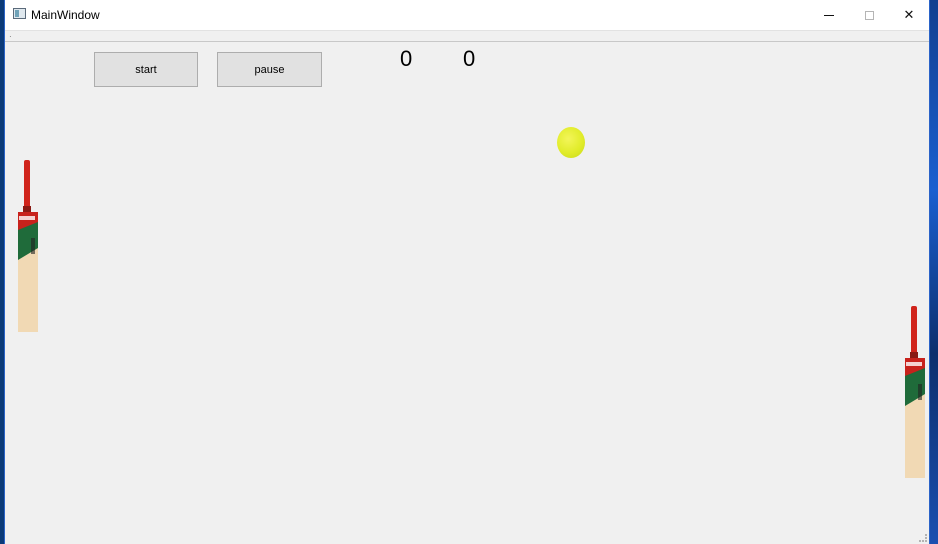  I want to click on menu-handle-icon: ·, so click(10, 36).